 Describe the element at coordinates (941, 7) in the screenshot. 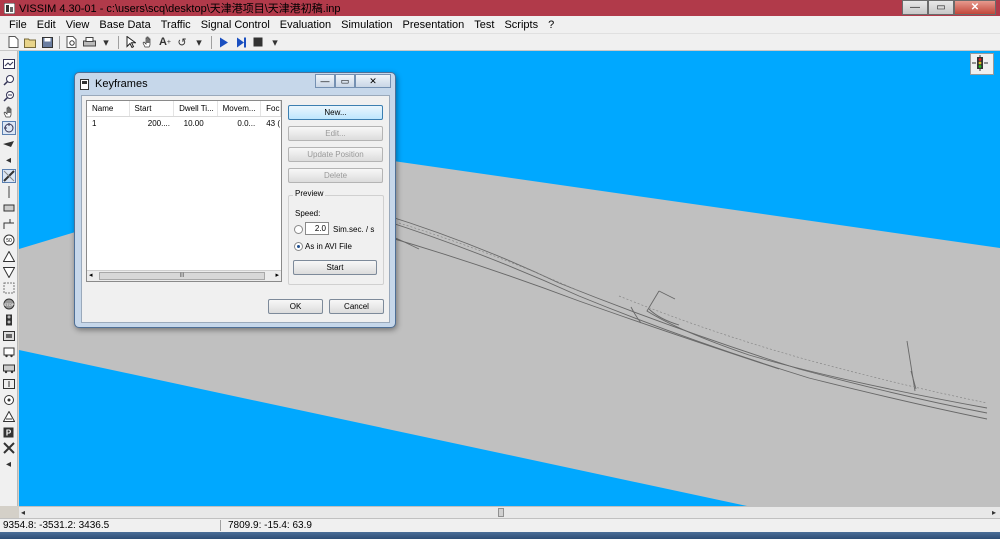

I see `maximize-button: ▭` at that location.